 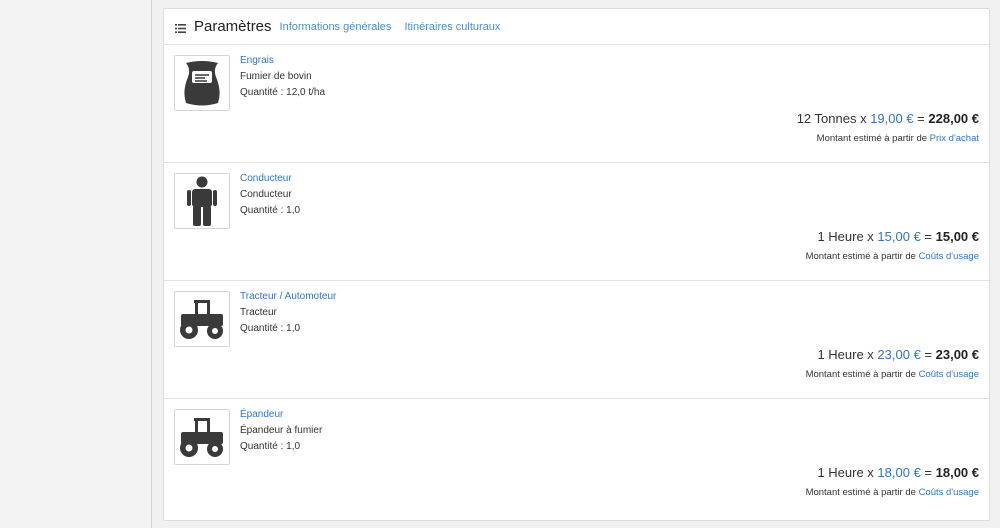 I want to click on fertilizer-bag-icon, so click(x=202, y=83).